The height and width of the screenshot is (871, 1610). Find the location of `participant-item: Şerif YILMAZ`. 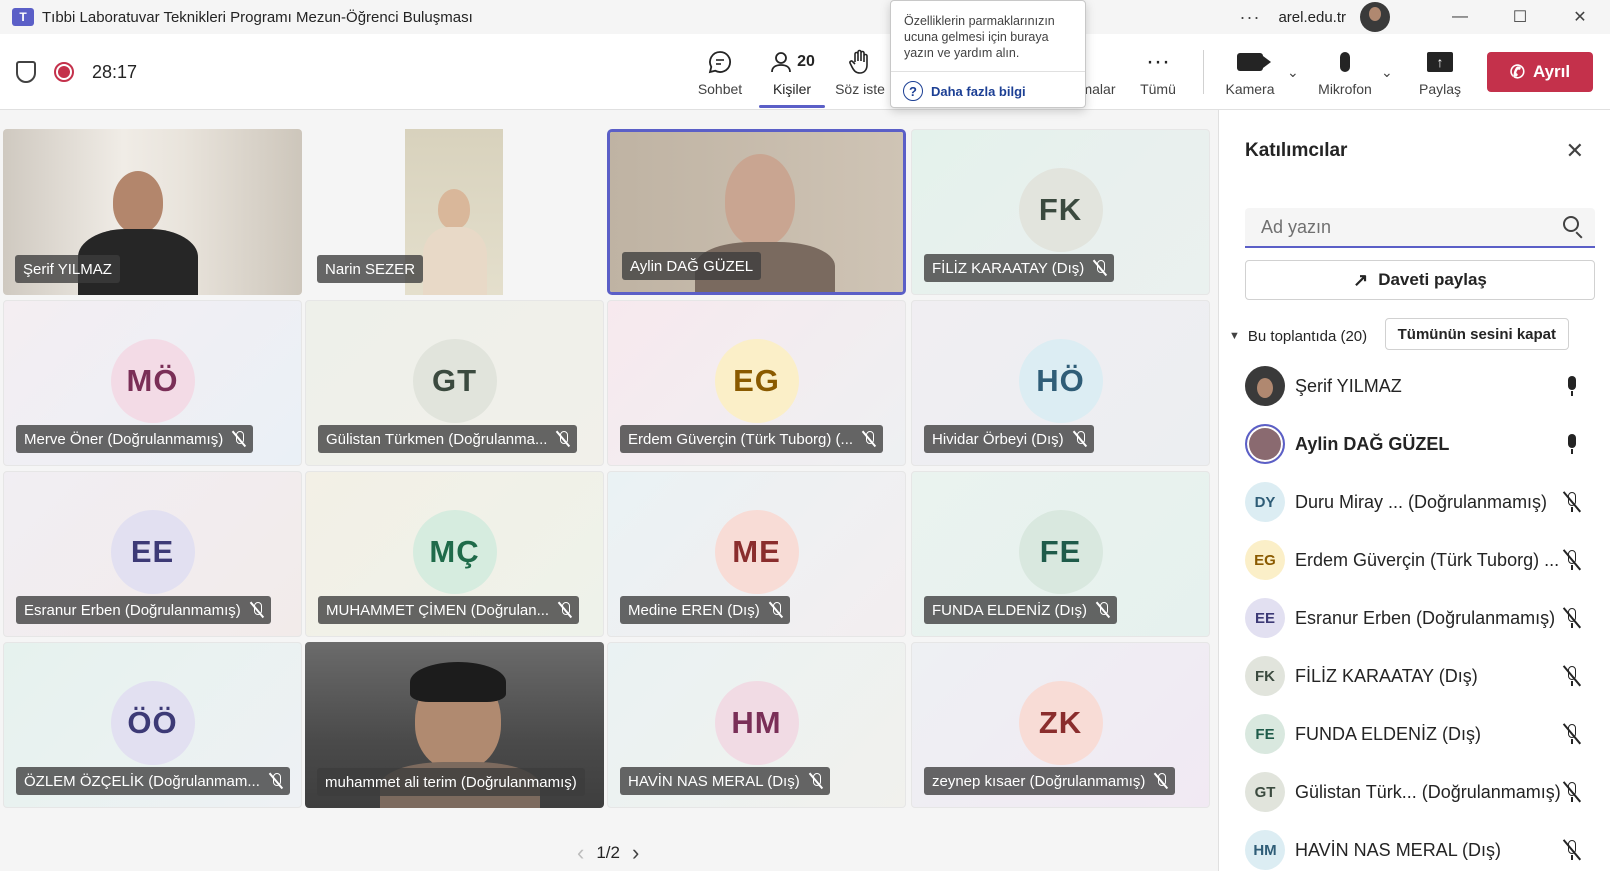

participant-item: Şerif YILMAZ is located at coordinates (1414, 386).